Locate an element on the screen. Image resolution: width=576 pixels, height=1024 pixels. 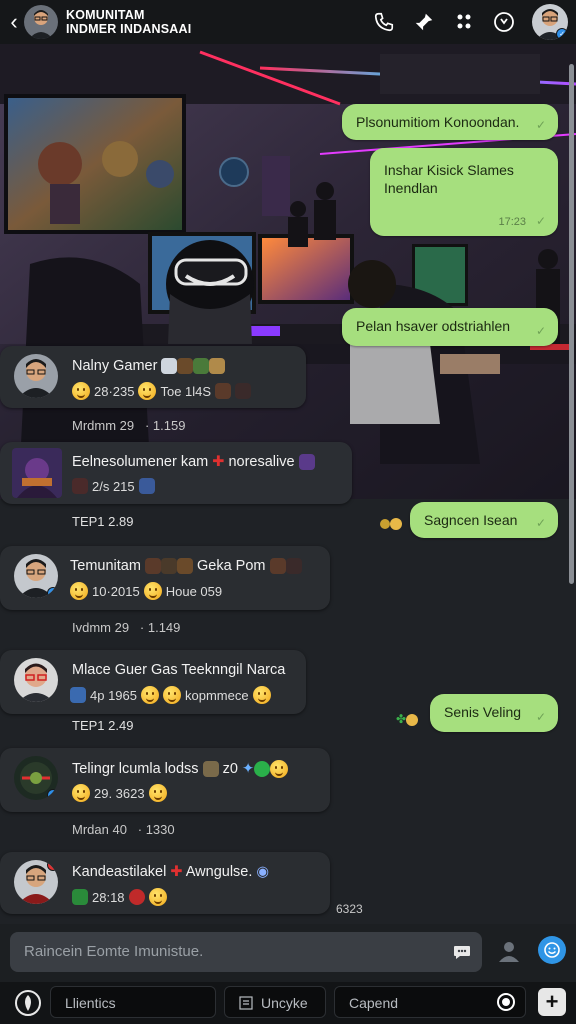
chat-title: KOMUNITAM INDMER INDANSAAI is located at coordinates (128, 22).